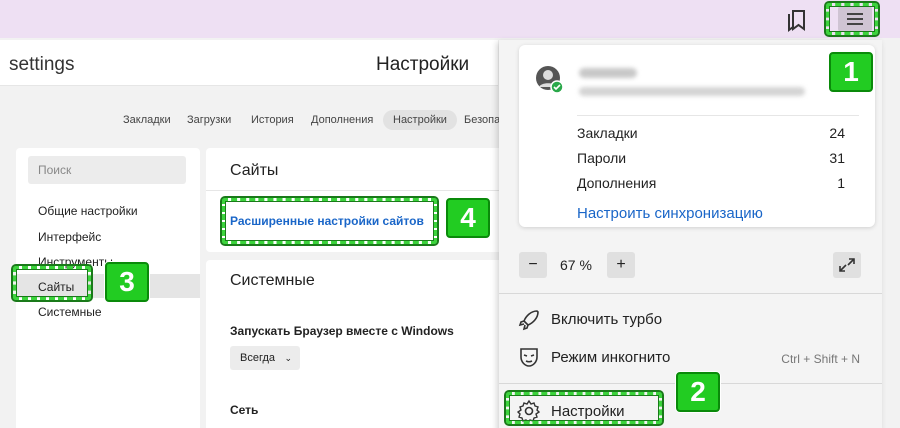 The height and width of the screenshot is (428, 900). I want to click on sidebar-item-system: Системные, so click(70, 312).